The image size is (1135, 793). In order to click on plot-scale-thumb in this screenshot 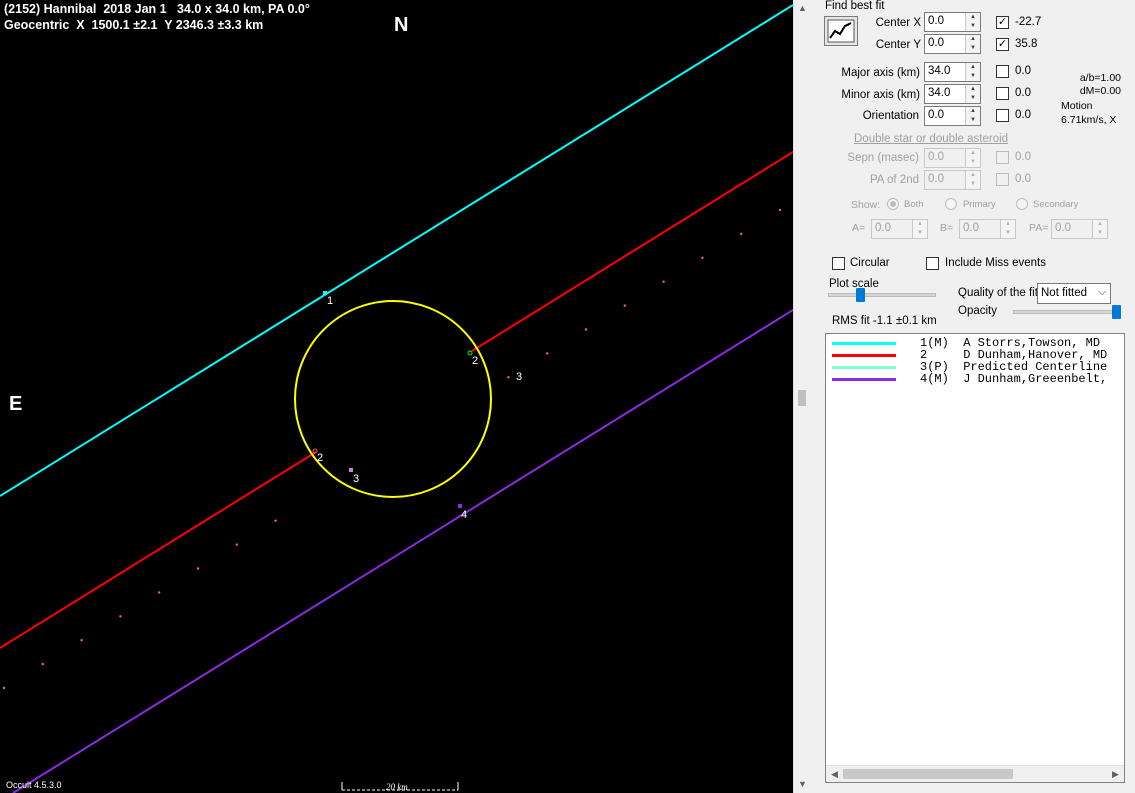, I will do `click(860, 295)`.